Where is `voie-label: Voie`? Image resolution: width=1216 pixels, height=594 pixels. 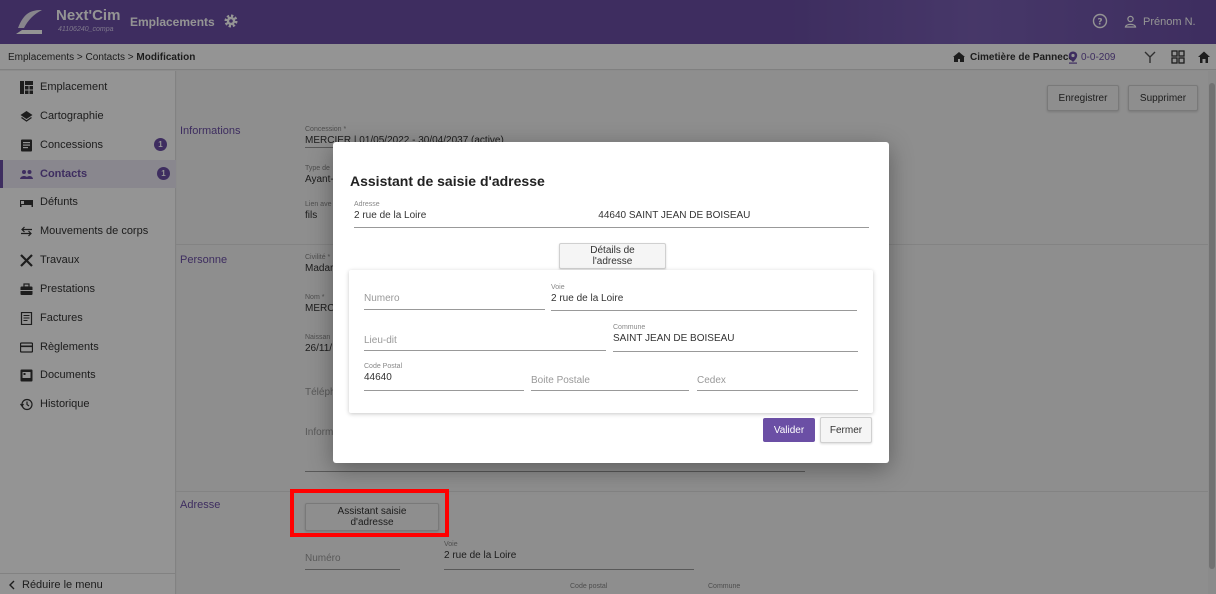
voie-label: Voie is located at coordinates (558, 287).